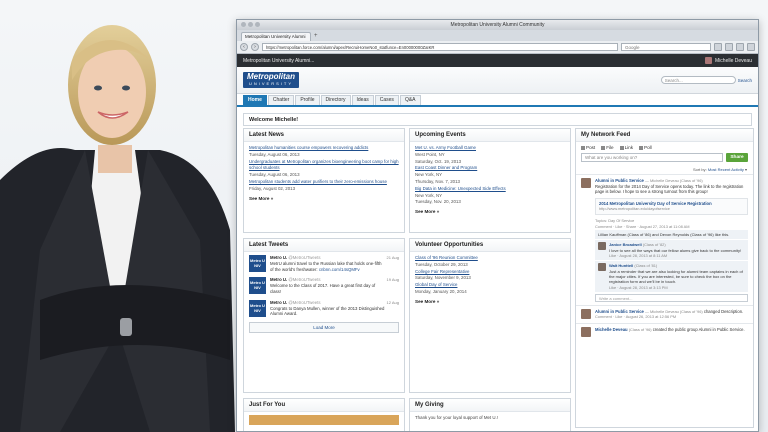  I want to click on sort-control: Sort by: Most Recent Activity ▾, so click(664, 168).